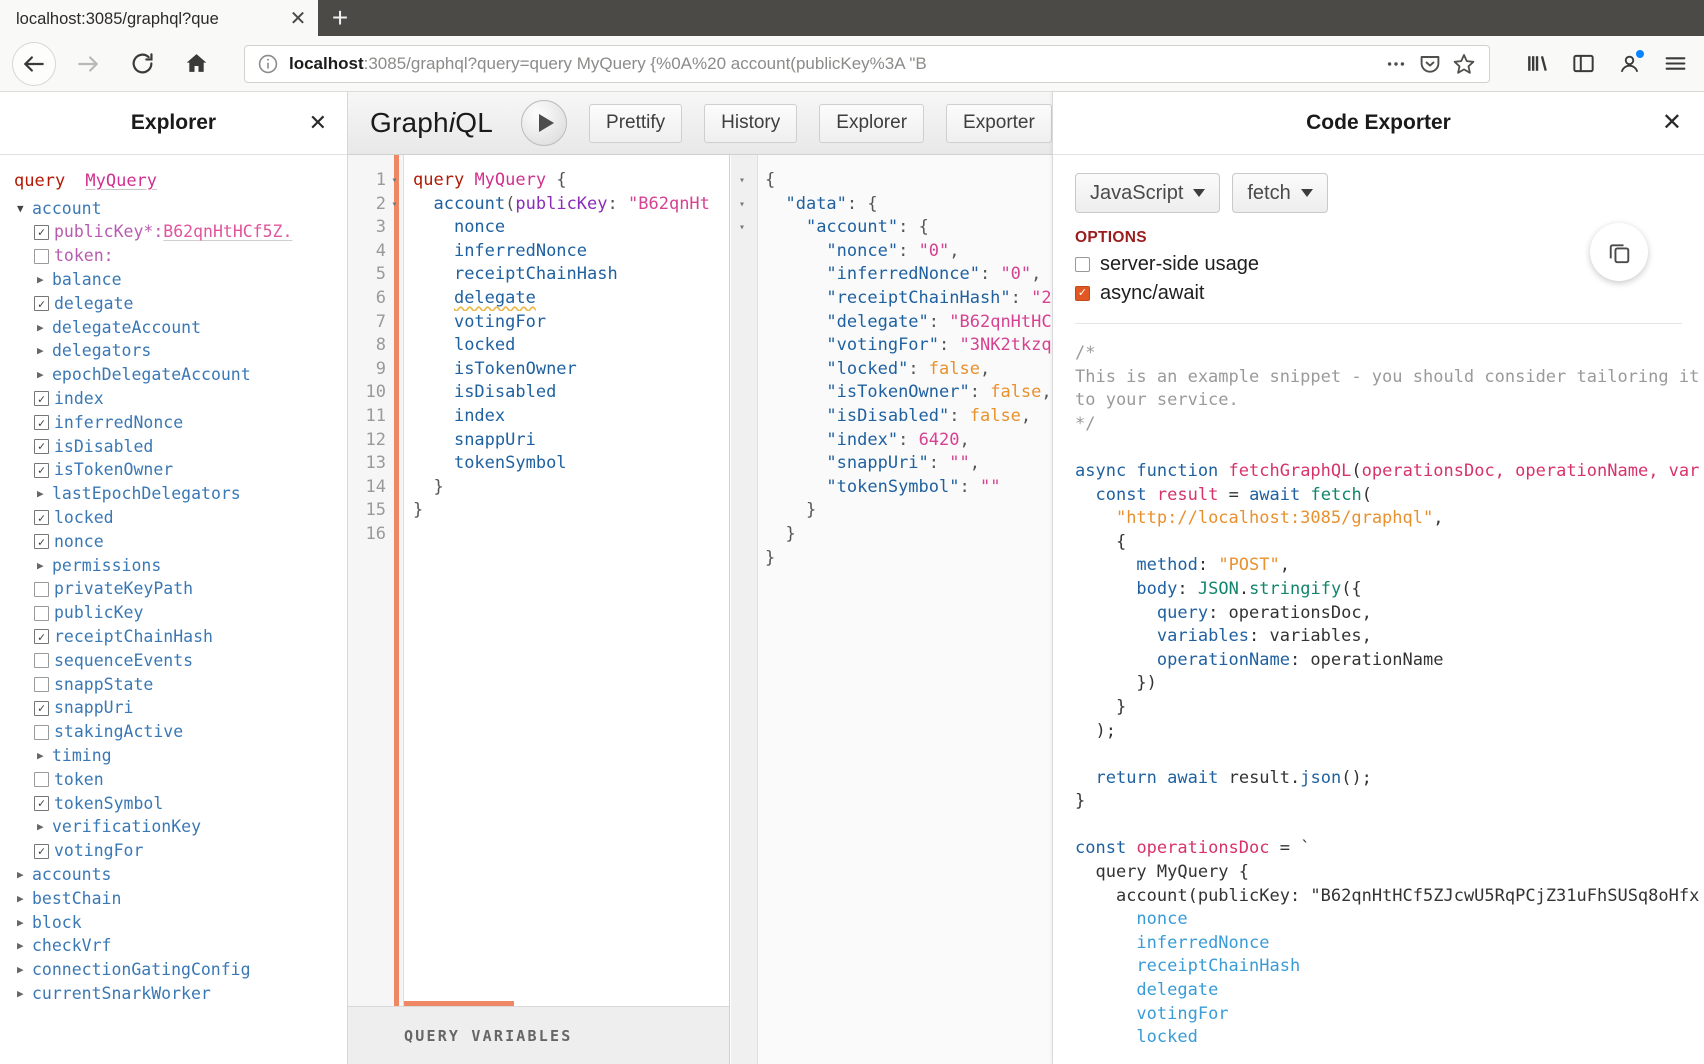  I want to click on language-select: JavaScript, so click(1148, 193).